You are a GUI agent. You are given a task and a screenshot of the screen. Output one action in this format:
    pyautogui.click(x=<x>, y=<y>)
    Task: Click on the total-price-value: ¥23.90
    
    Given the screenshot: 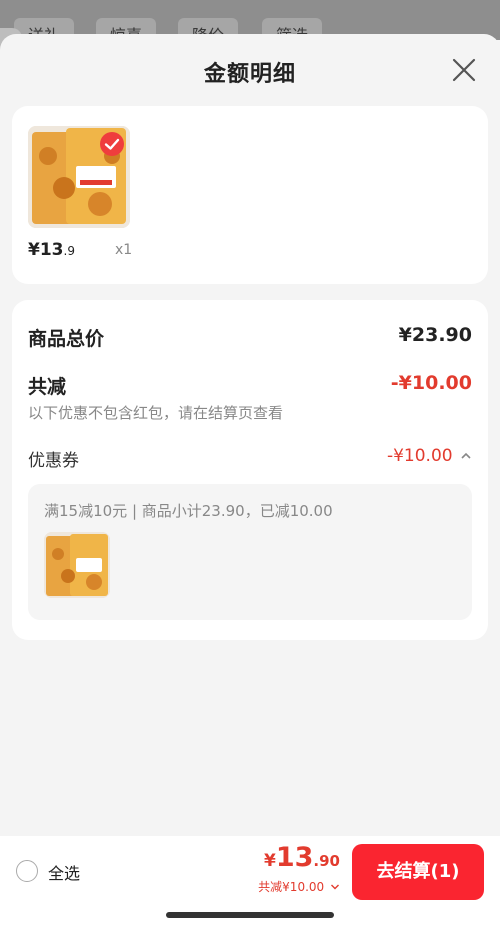 What is the action you would take?
    pyautogui.click(x=435, y=335)
    